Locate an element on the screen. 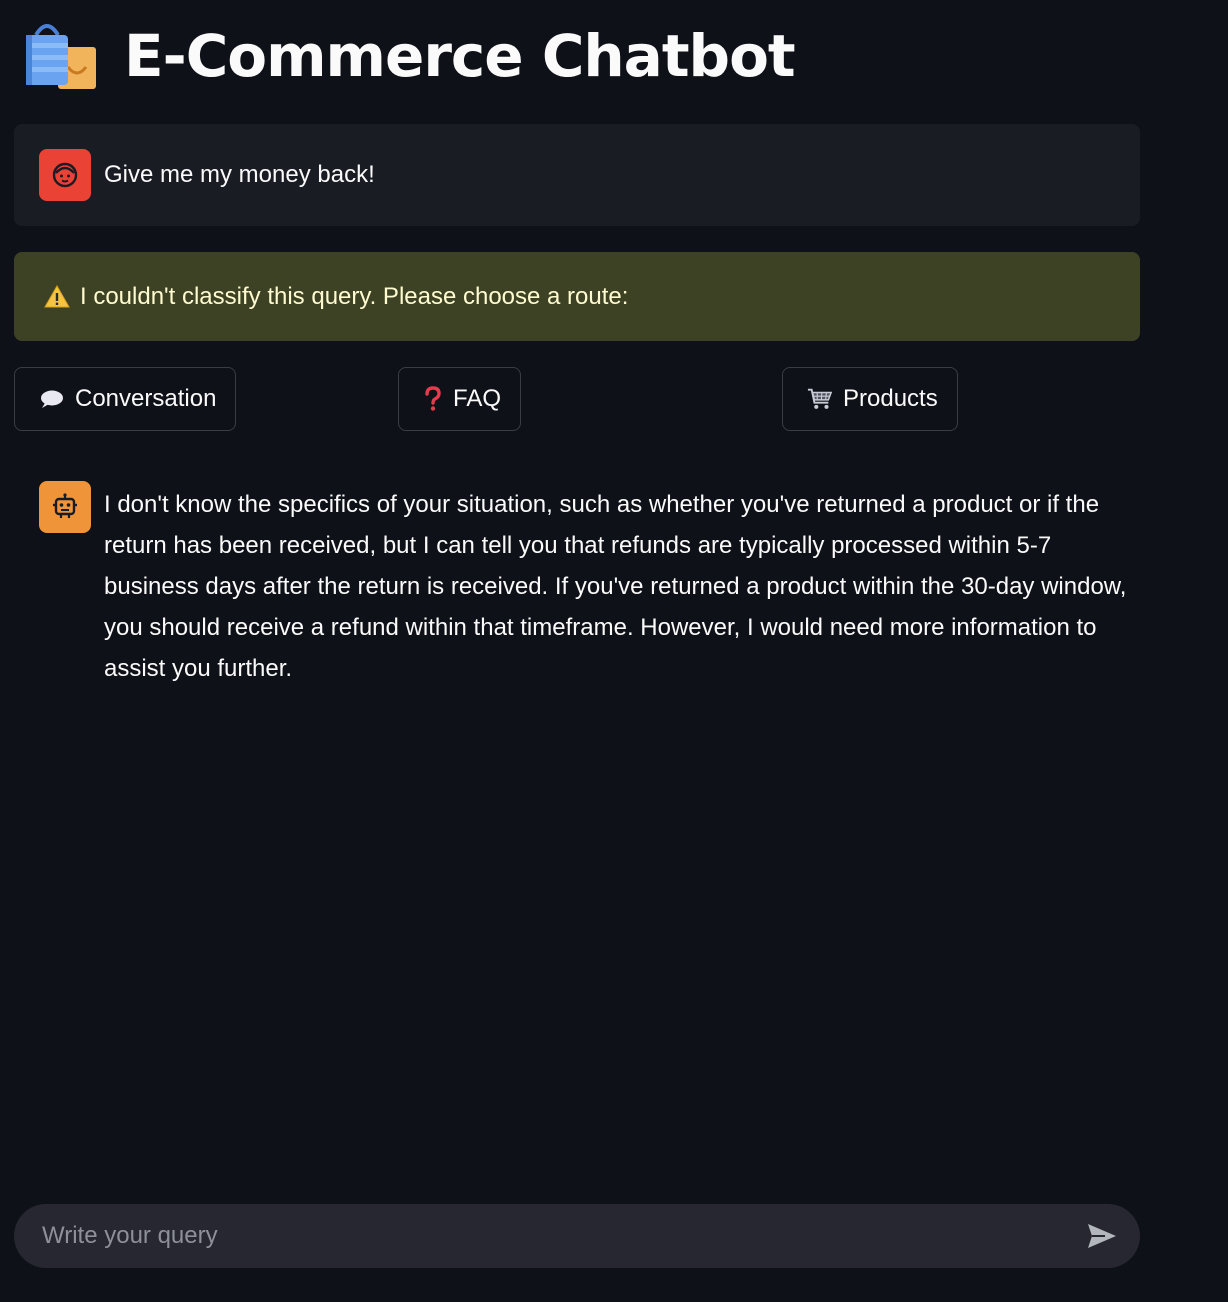 The image size is (1228, 1302). question-mark-icon is located at coordinates (433, 399).